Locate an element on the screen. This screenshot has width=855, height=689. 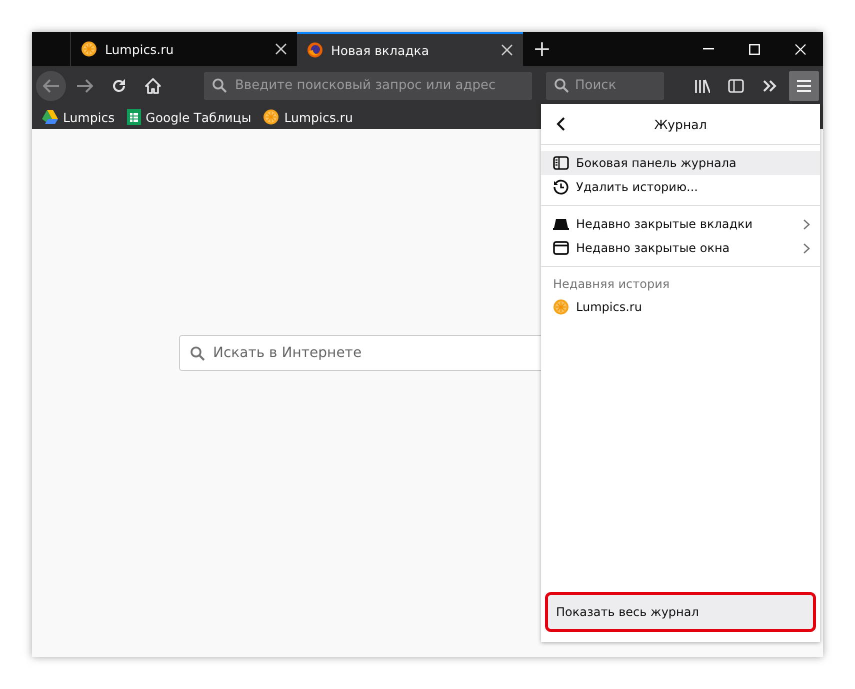
reload-icon is located at coordinates (119, 86).